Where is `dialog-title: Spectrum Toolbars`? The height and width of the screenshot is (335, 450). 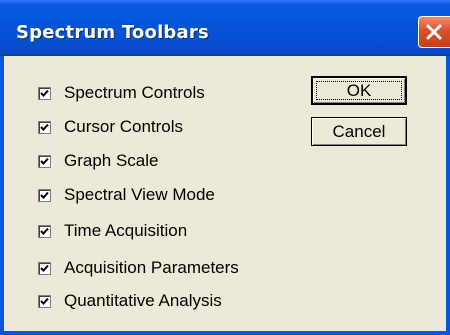 dialog-title: Spectrum Toolbars is located at coordinates (112, 32).